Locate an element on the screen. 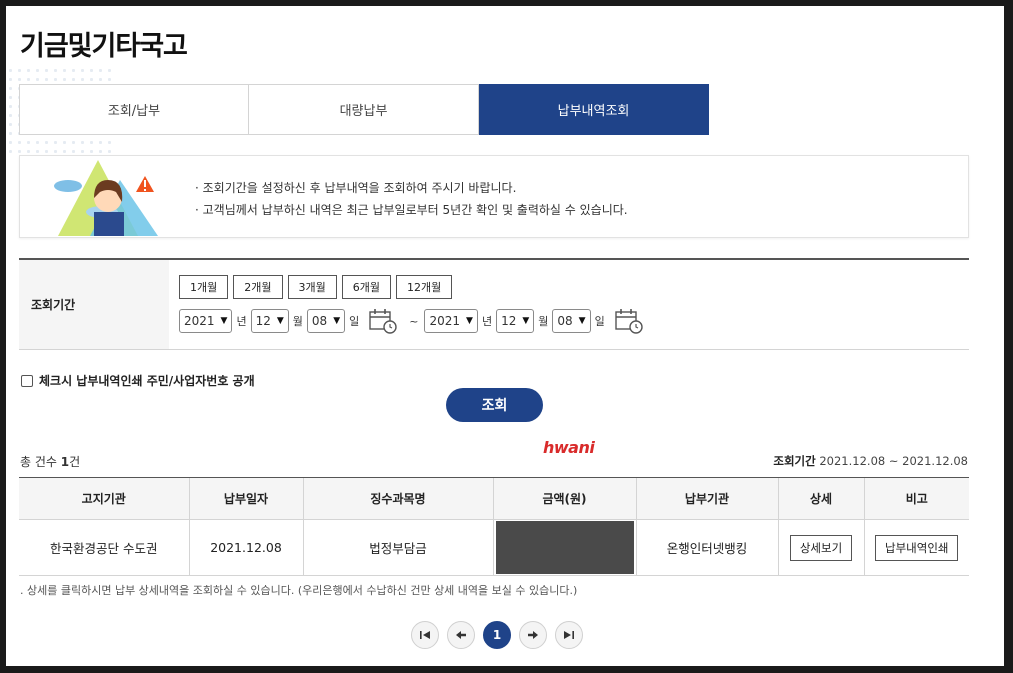 Image resolution: width=1013 pixels, height=673 pixels. subject-cell: 법정부담금 is located at coordinates (397, 547).